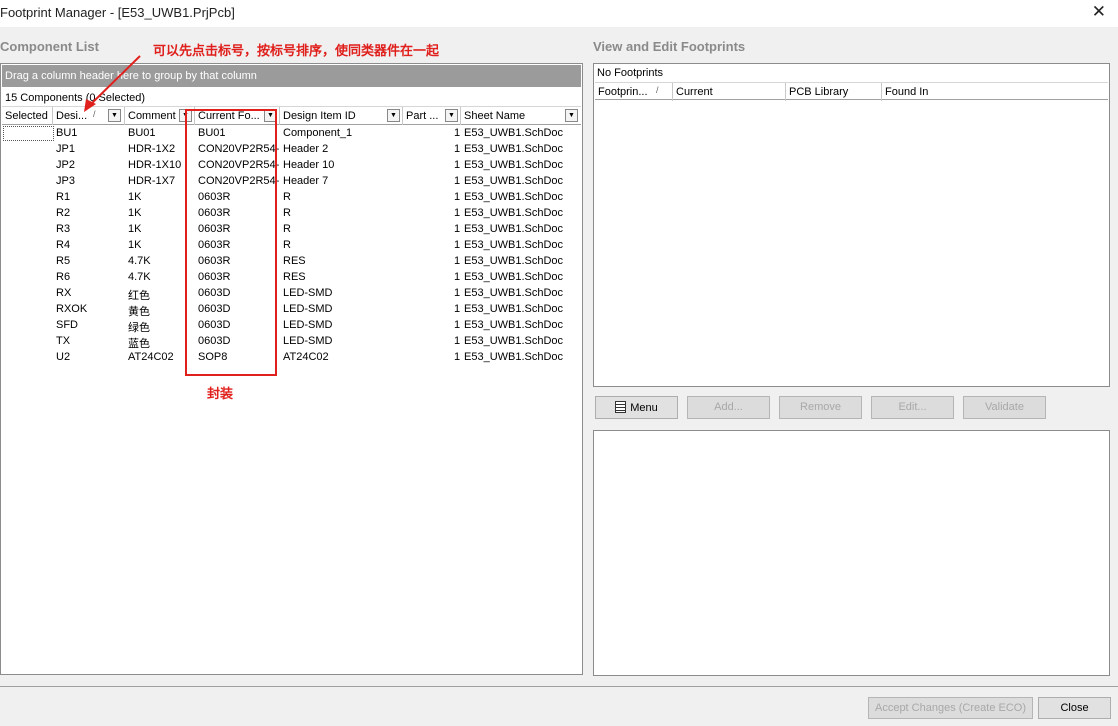 This screenshot has width=1118, height=726. Describe the element at coordinates (950, 708) in the screenshot. I see `accept-changes-button: Accept Changes (Create ECO)` at that location.